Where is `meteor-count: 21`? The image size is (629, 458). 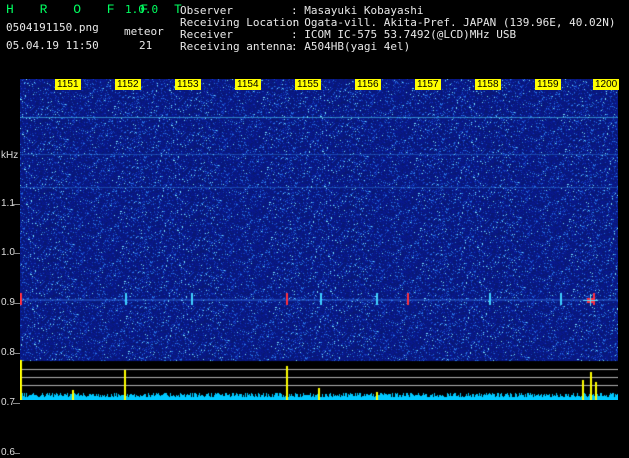 meteor-count: 21 is located at coordinates (146, 45).